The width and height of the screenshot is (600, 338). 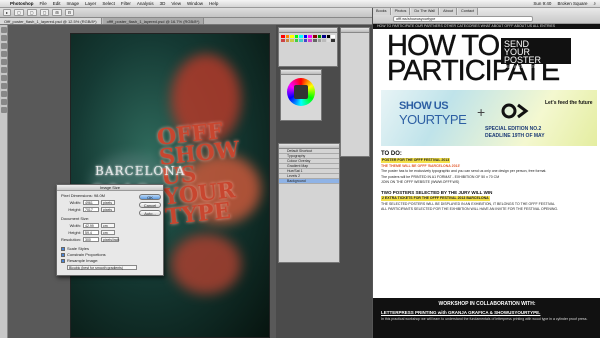 What do you see at coordinates (3, 94) in the screenshot?
I see `pen-tool-icon` at bounding box center [3, 94].